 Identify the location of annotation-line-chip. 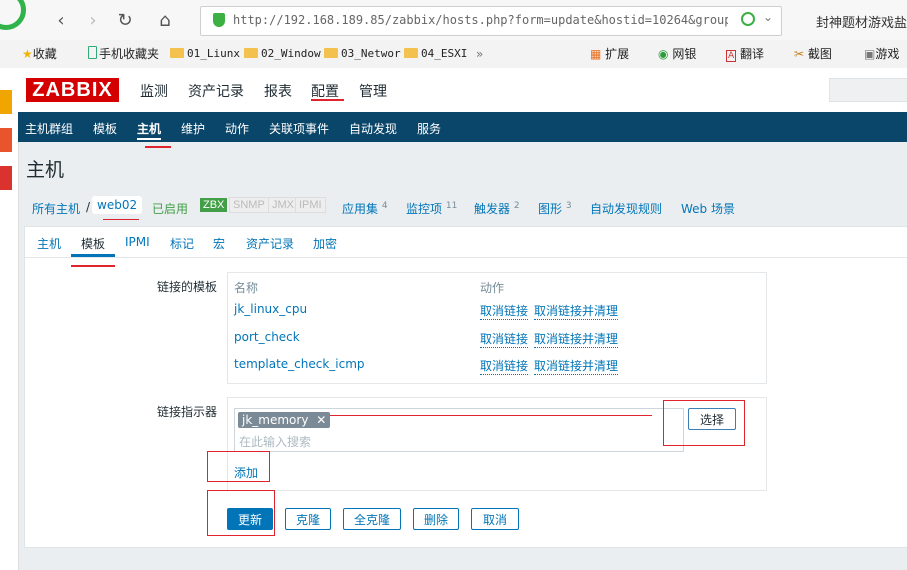
(491, 415).